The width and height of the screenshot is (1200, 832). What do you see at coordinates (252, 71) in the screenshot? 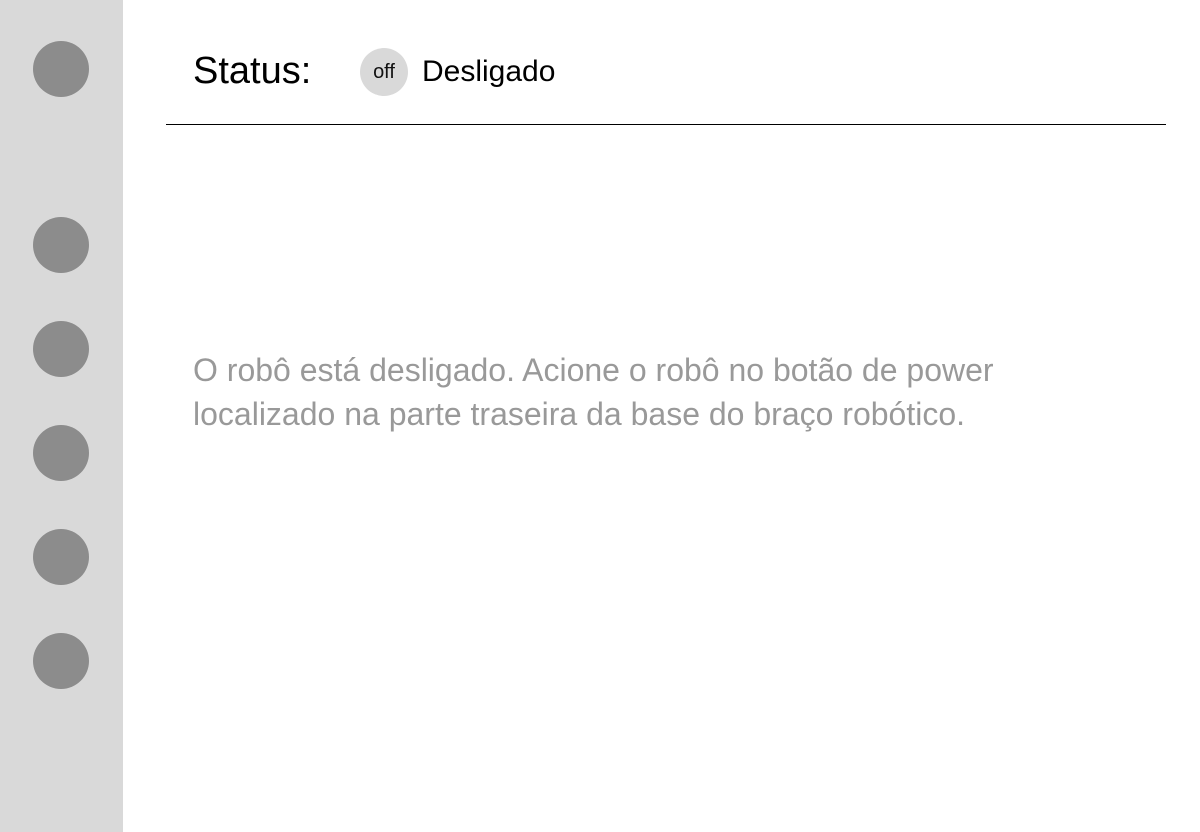
I see `status-label: Status:` at bounding box center [252, 71].